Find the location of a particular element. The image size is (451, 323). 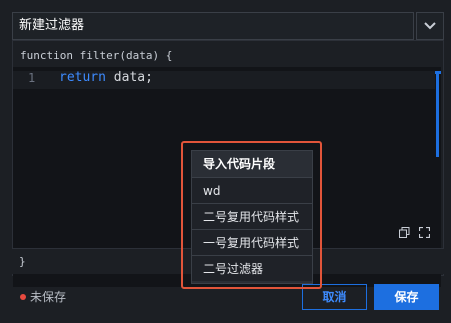

dropdown-item-style-1: 一号复用代码样式 is located at coordinates (252, 242).